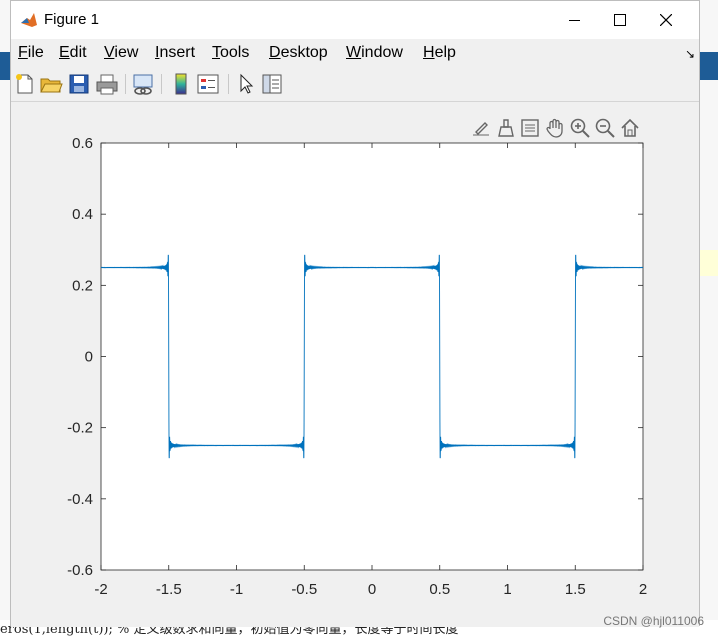 Image resolution: width=718 pixels, height=636 pixels. What do you see at coordinates (439, 589) in the screenshot?
I see `x-tick-label: 0.5` at bounding box center [439, 589].